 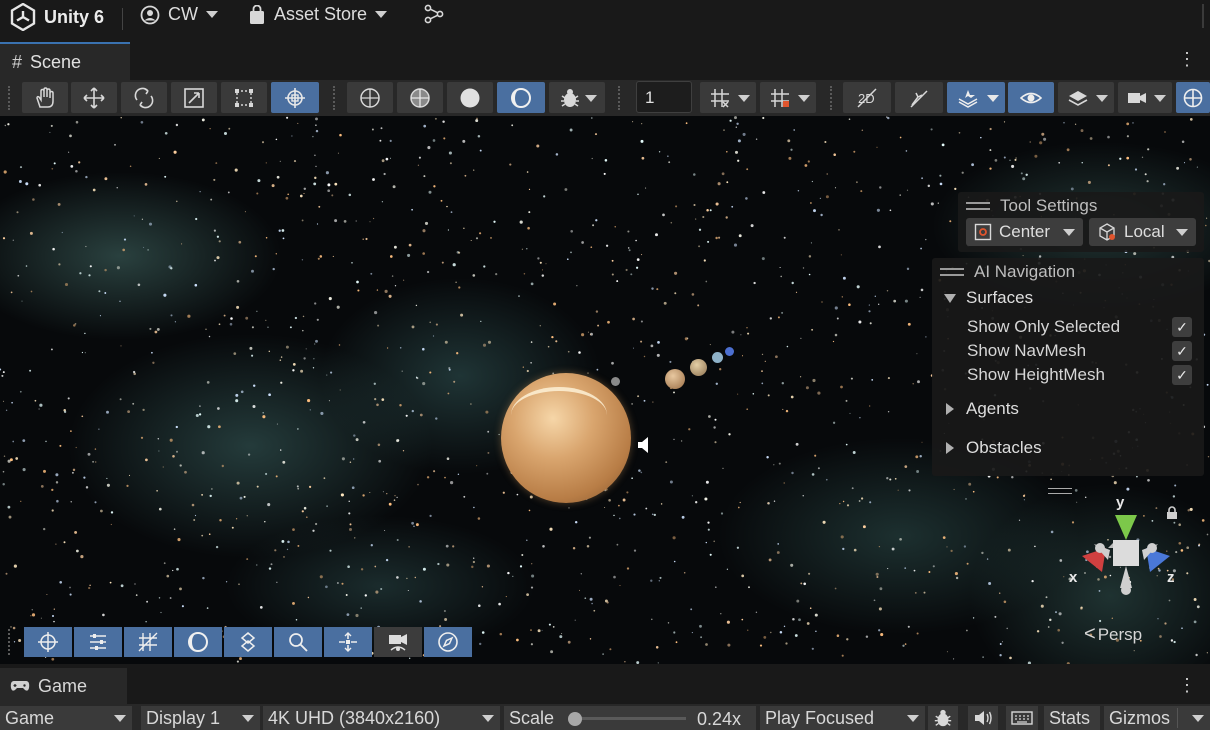 I want to click on play-mode-dropdown: Play Focused, so click(x=842, y=718).